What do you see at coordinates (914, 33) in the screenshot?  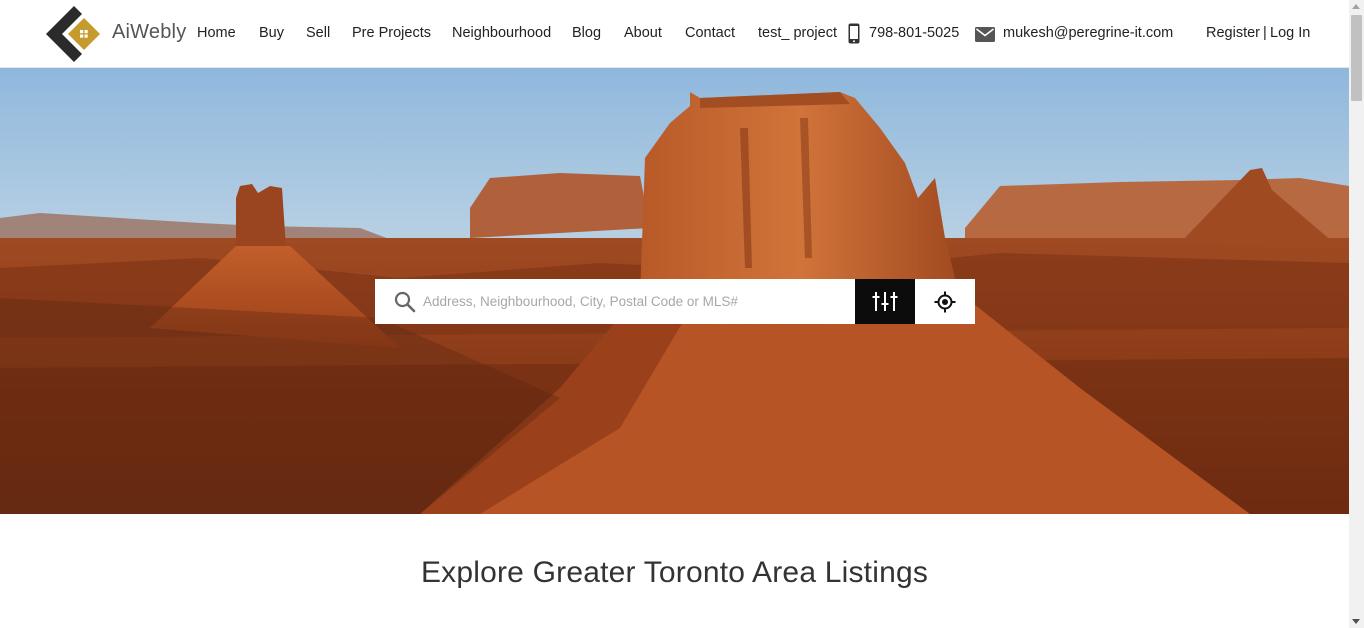 I see `phone-number: 798-801-5025` at bounding box center [914, 33].